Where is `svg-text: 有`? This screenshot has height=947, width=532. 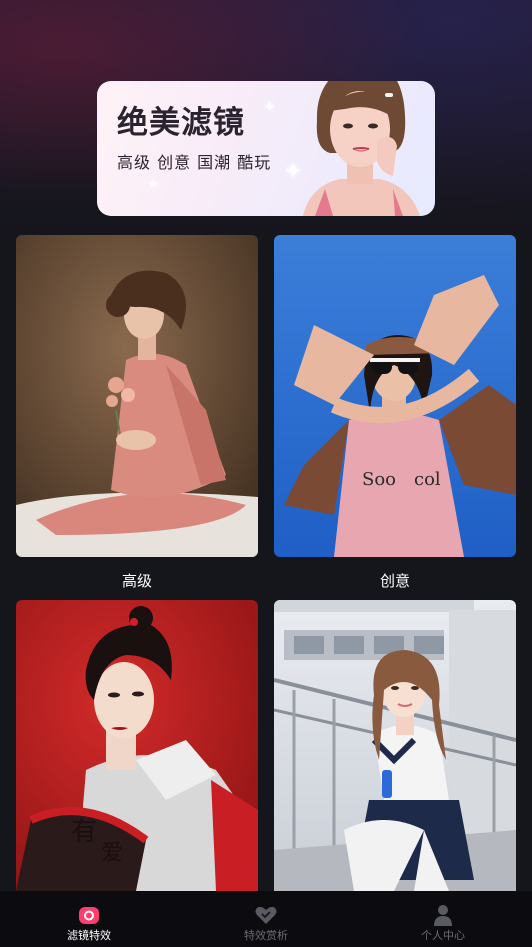
svg-text: 有 is located at coordinates (84, 832).